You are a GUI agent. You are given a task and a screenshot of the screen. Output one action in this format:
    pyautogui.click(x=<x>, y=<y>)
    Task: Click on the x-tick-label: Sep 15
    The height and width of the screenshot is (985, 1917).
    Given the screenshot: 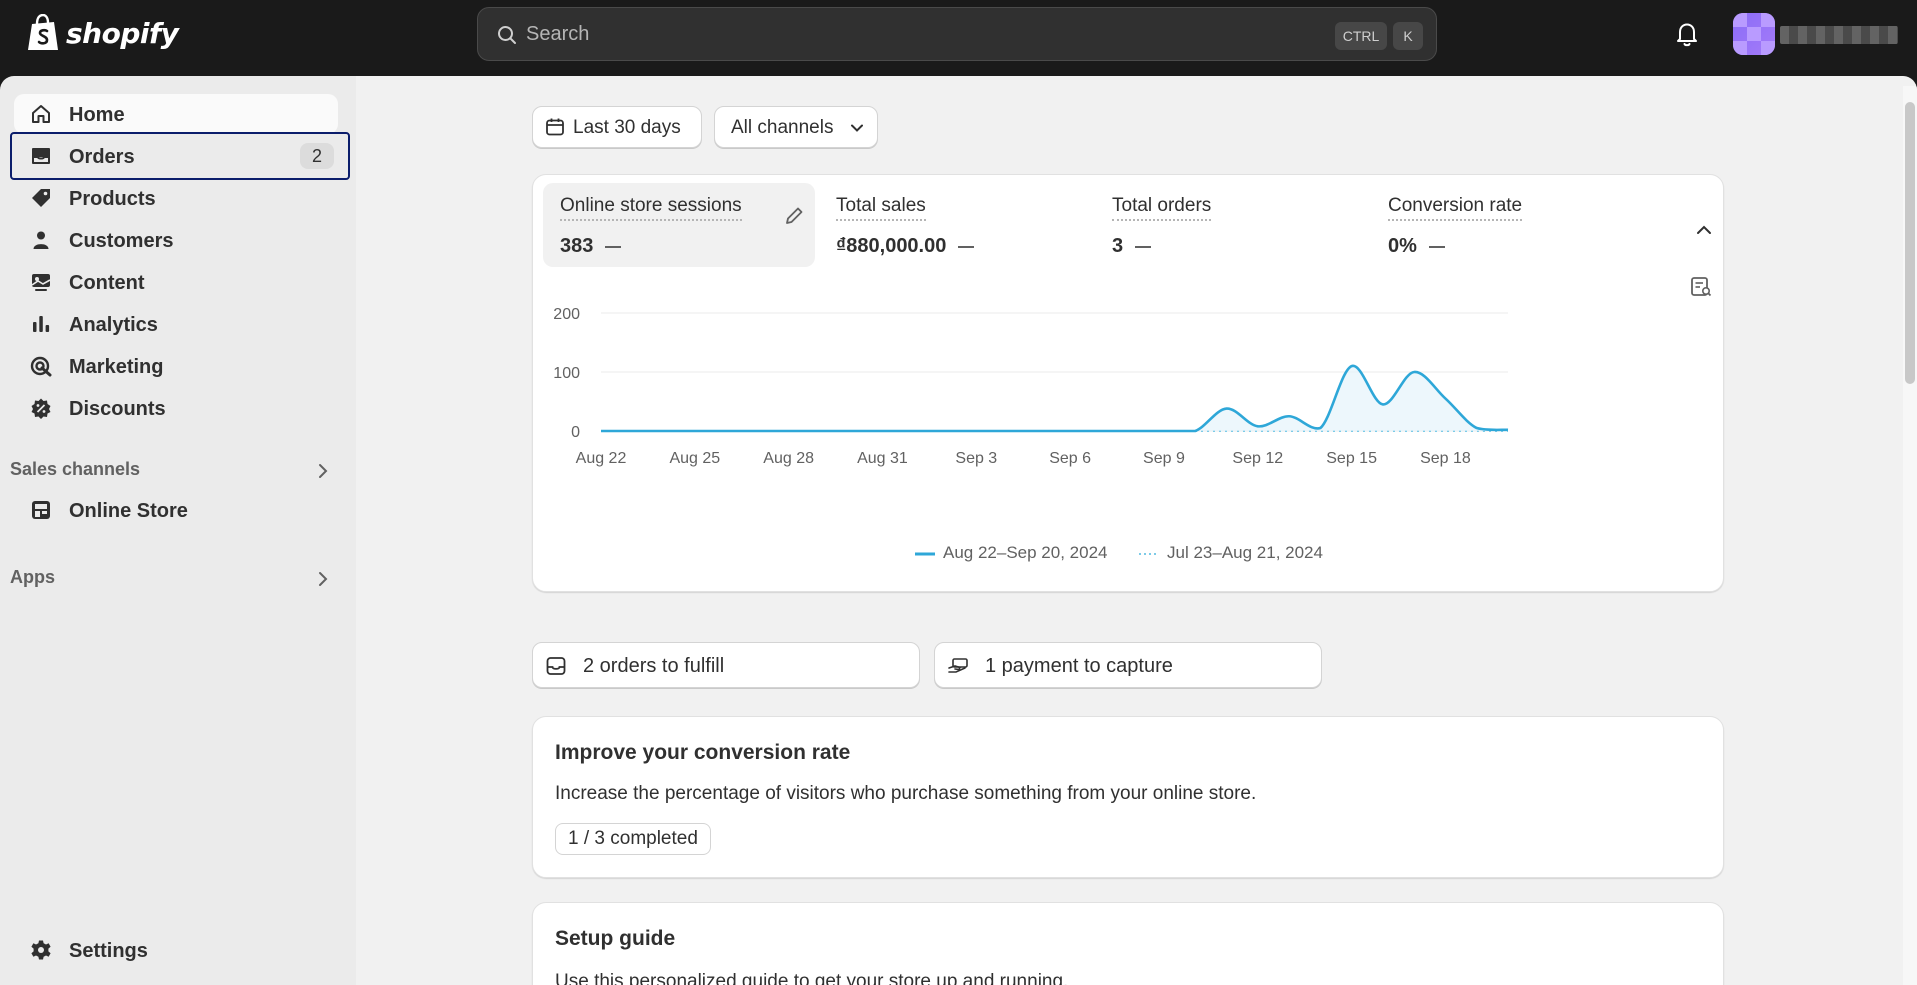 What is the action you would take?
    pyautogui.click(x=1351, y=458)
    